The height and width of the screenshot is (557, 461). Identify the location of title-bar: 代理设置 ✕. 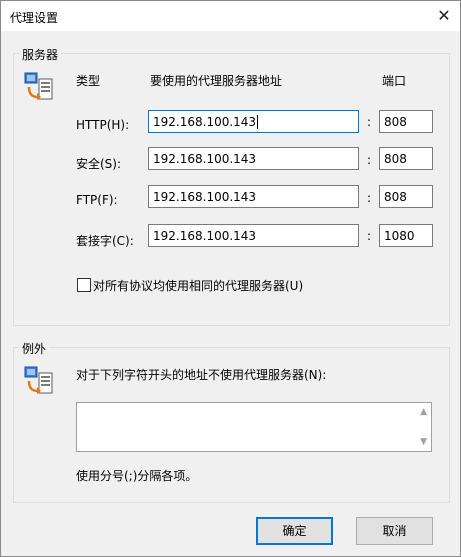
(230, 16).